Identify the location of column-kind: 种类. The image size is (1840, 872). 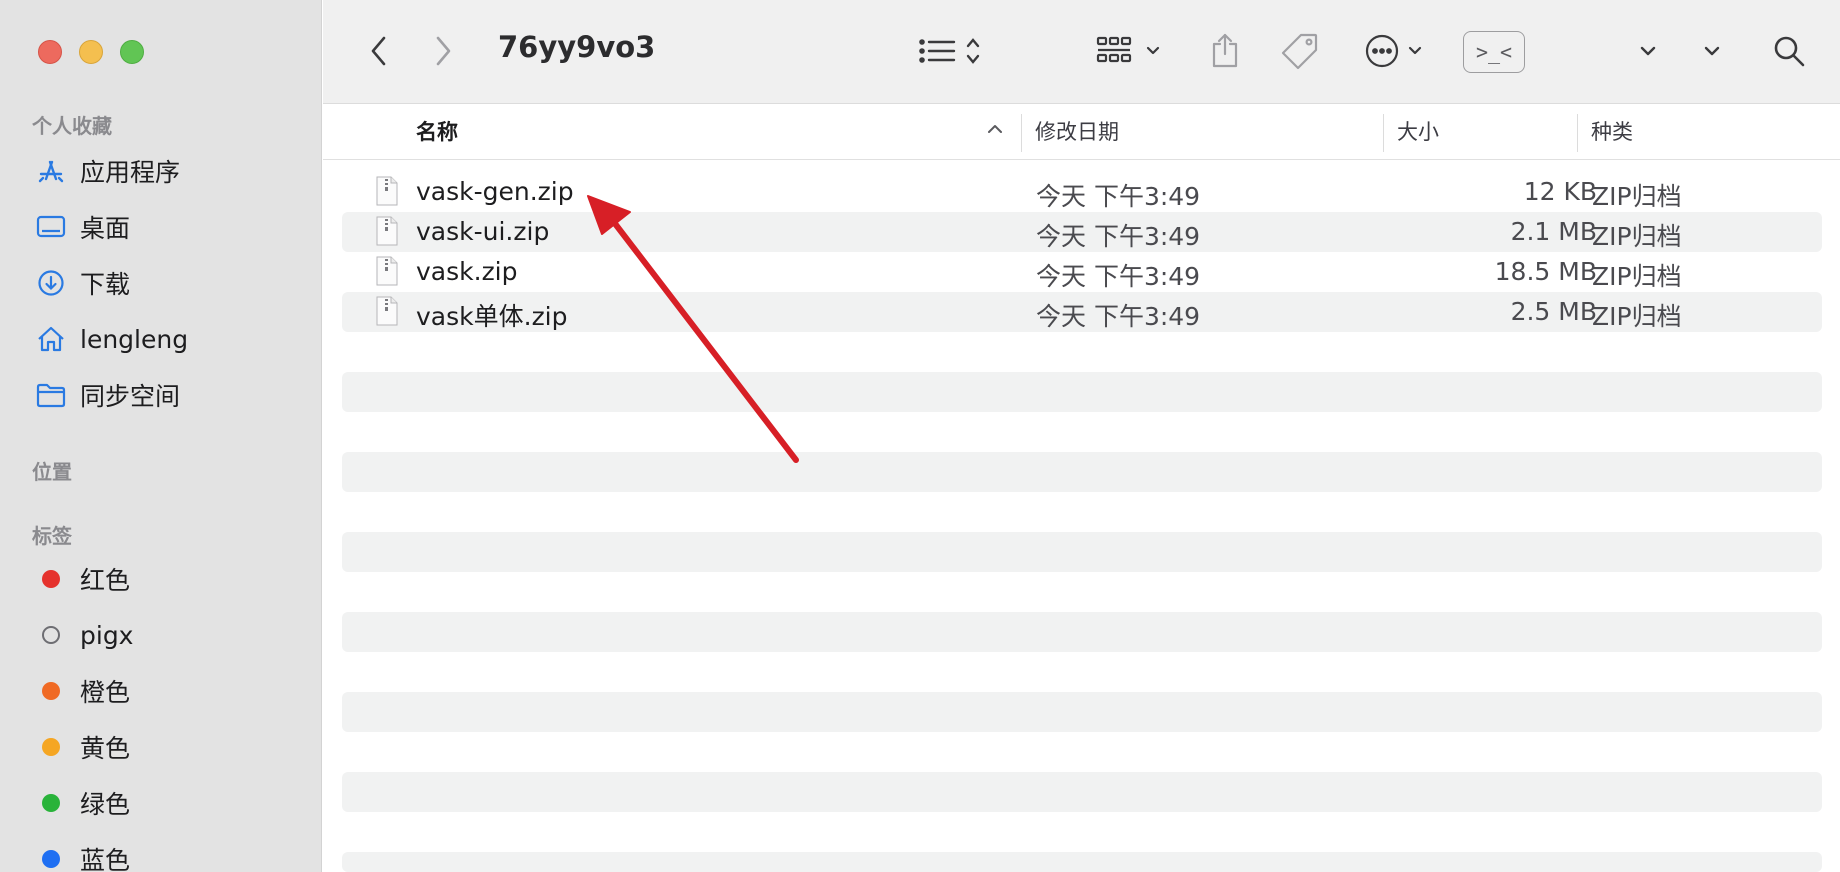
(1612, 131).